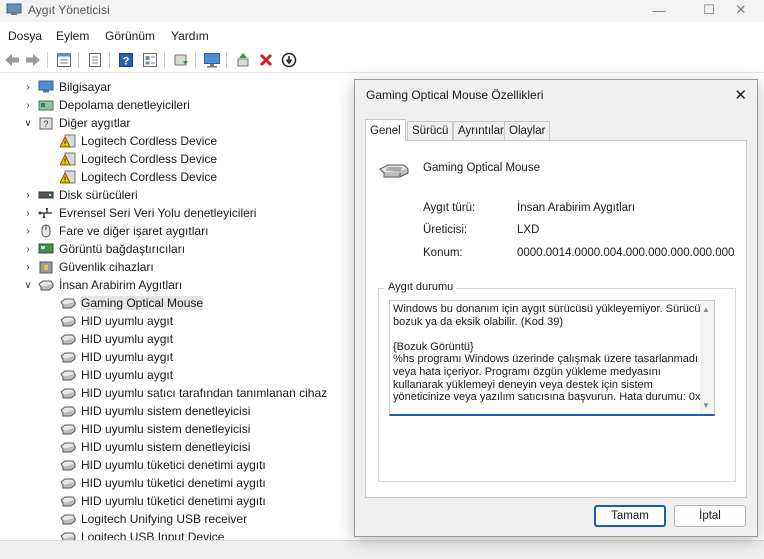 The width and height of the screenshot is (764, 559). I want to click on tree-item: › Depolama denetleyicileri, so click(105, 105).